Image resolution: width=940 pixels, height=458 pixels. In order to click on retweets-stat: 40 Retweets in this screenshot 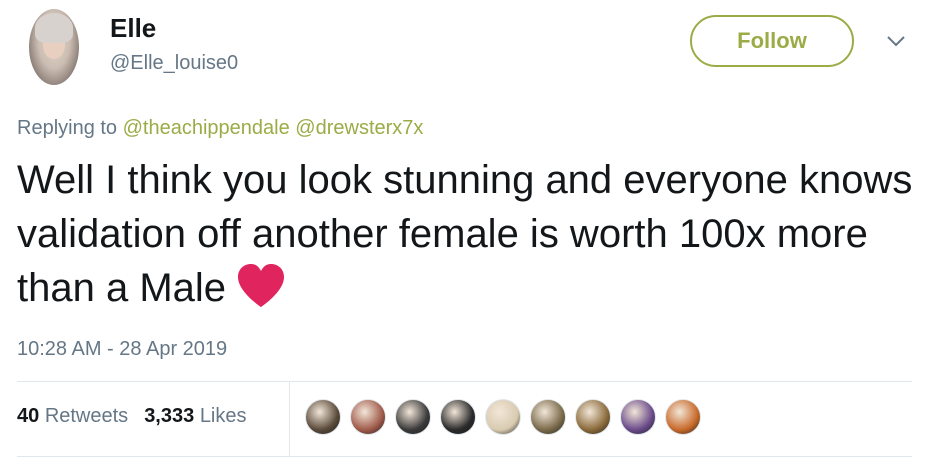, I will do `click(72, 416)`.